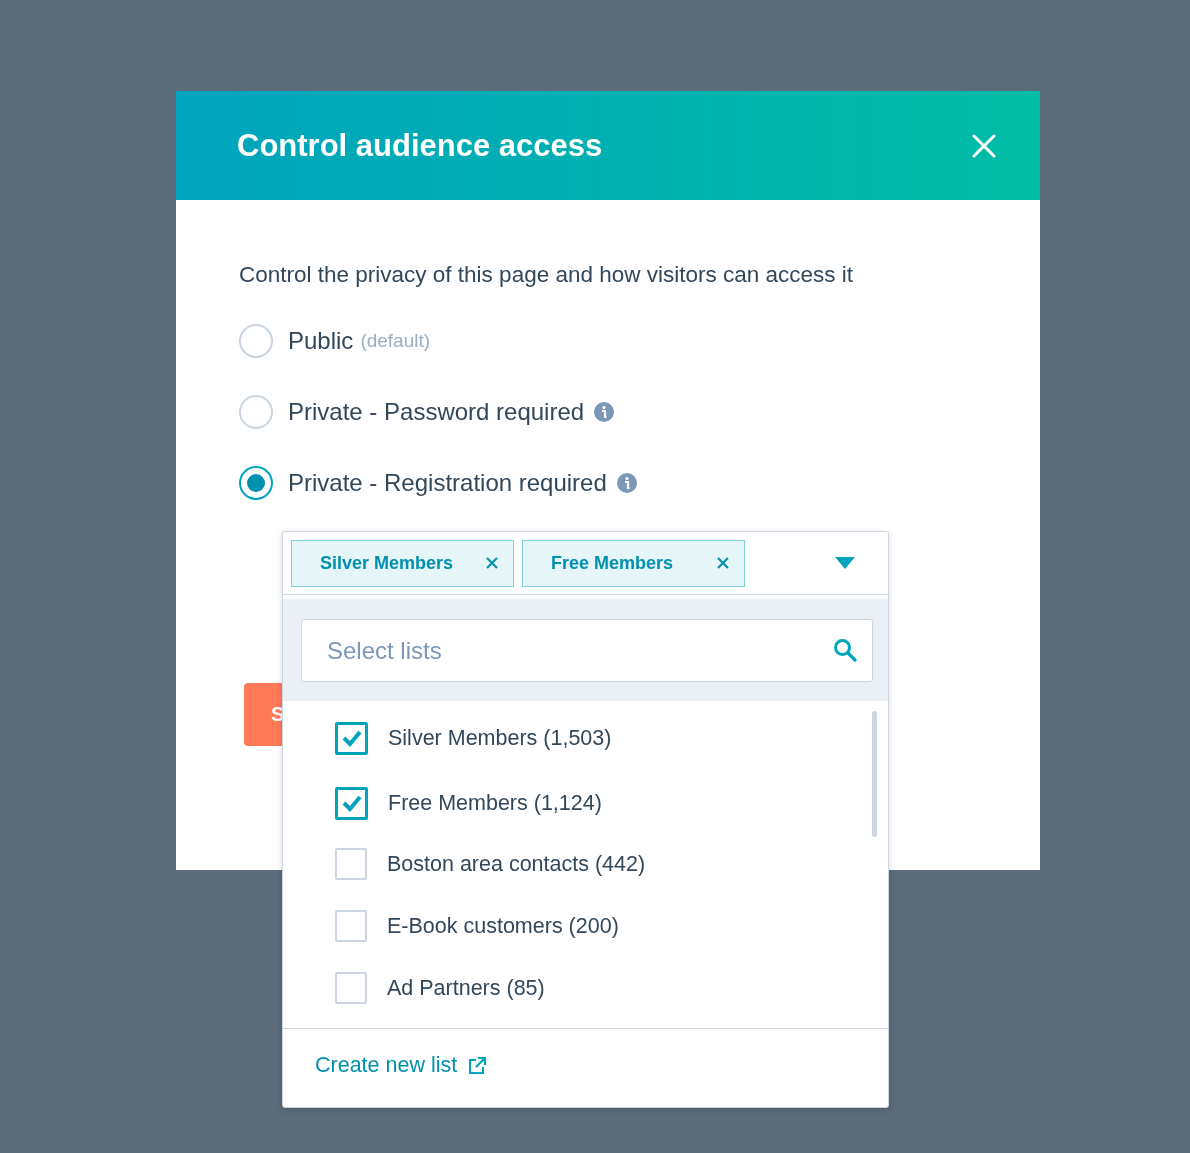 The height and width of the screenshot is (1153, 1190). What do you see at coordinates (516, 864) in the screenshot?
I see `list-option: Boston area contacts (442)` at bounding box center [516, 864].